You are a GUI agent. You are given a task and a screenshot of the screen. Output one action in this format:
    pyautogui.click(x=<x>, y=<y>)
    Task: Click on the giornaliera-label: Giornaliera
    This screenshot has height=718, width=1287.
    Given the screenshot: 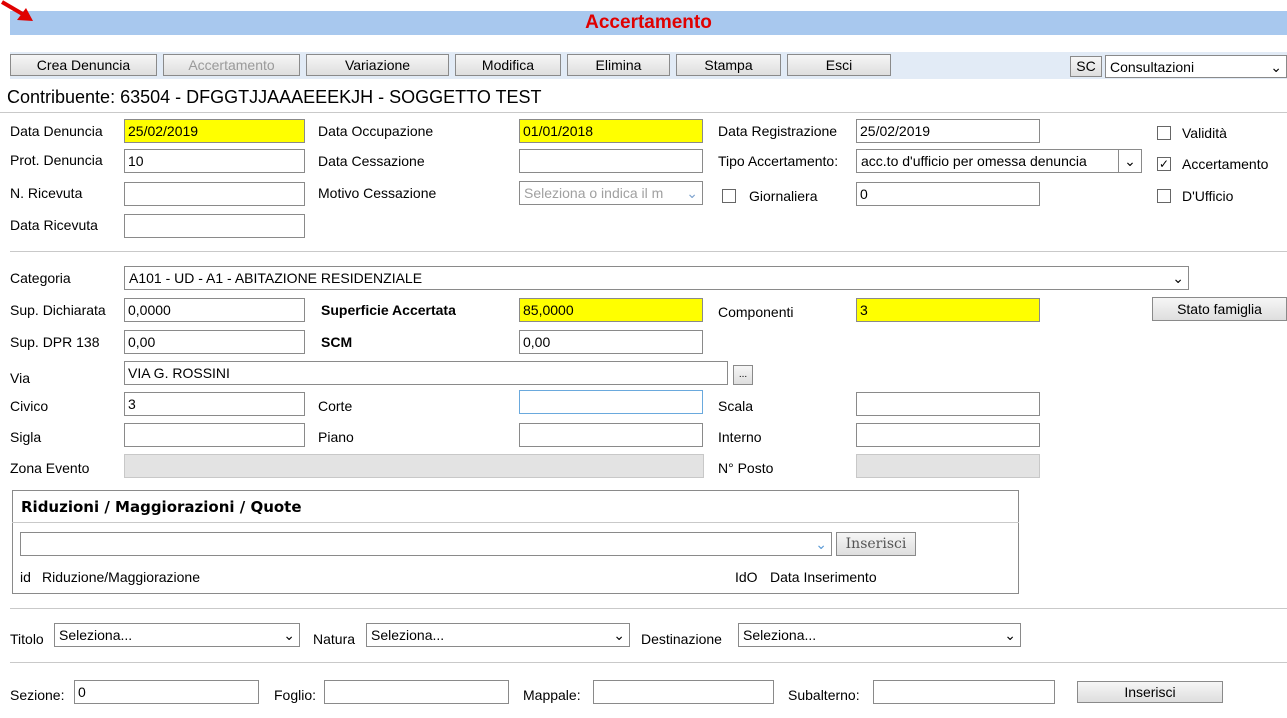 What is the action you would take?
    pyautogui.click(x=783, y=196)
    